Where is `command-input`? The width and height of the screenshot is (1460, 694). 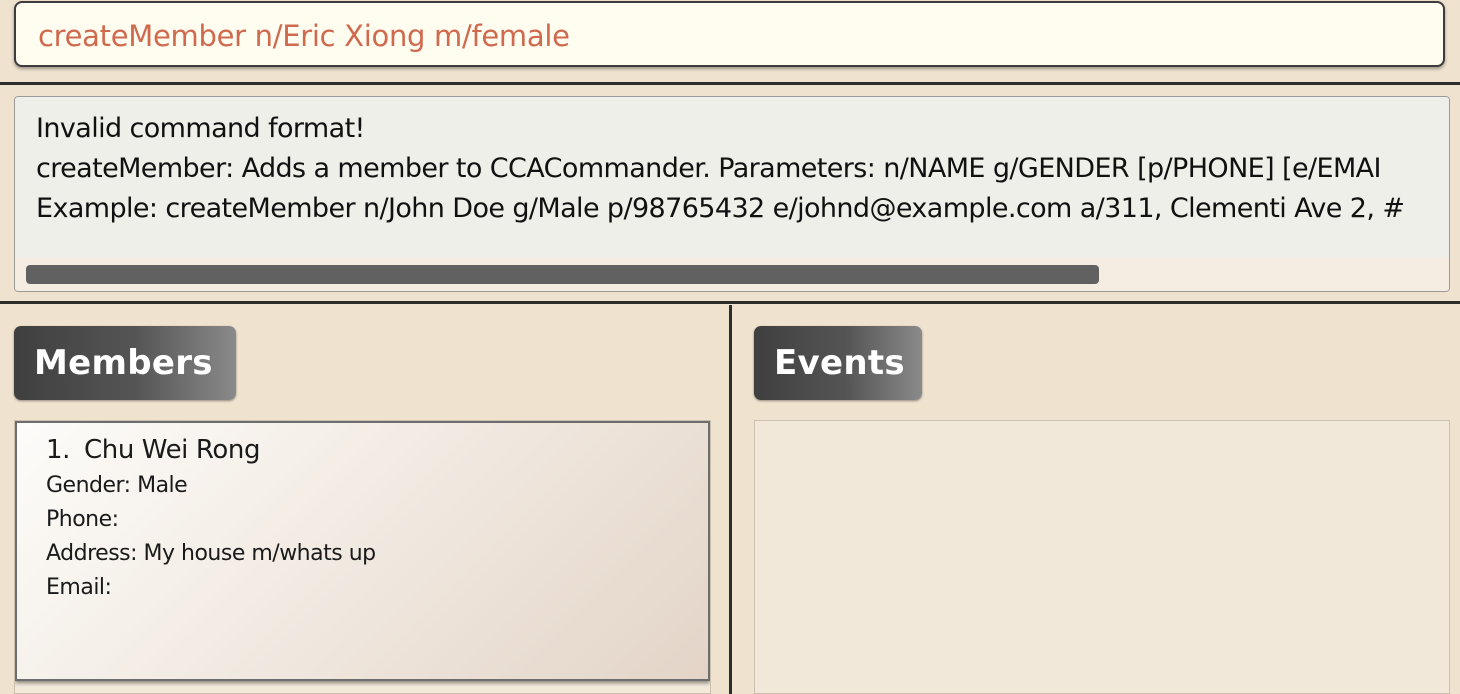
command-input is located at coordinates (730, 36).